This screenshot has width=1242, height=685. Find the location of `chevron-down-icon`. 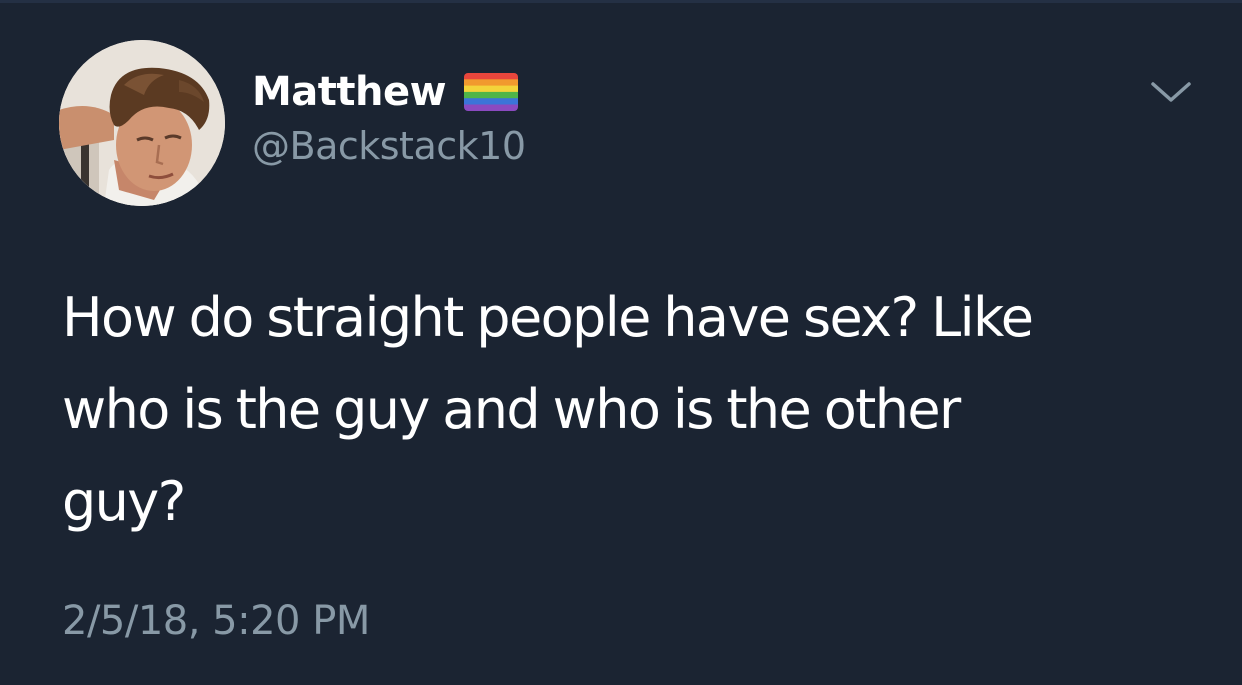

chevron-down-icon is located at coordinates (1171, 93).